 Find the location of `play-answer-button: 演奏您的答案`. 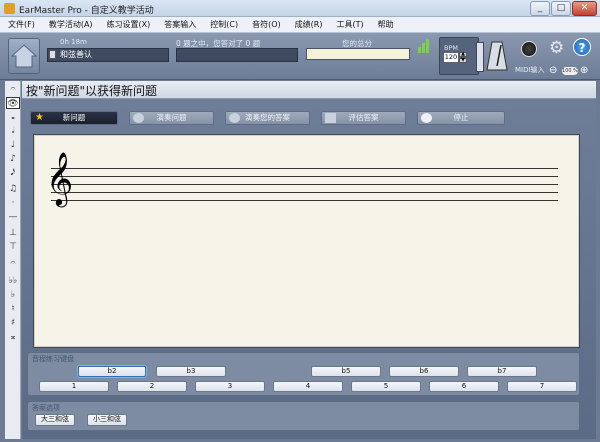

play-answer-button: 演奏您的答案 is located at coordinates (267, 118).